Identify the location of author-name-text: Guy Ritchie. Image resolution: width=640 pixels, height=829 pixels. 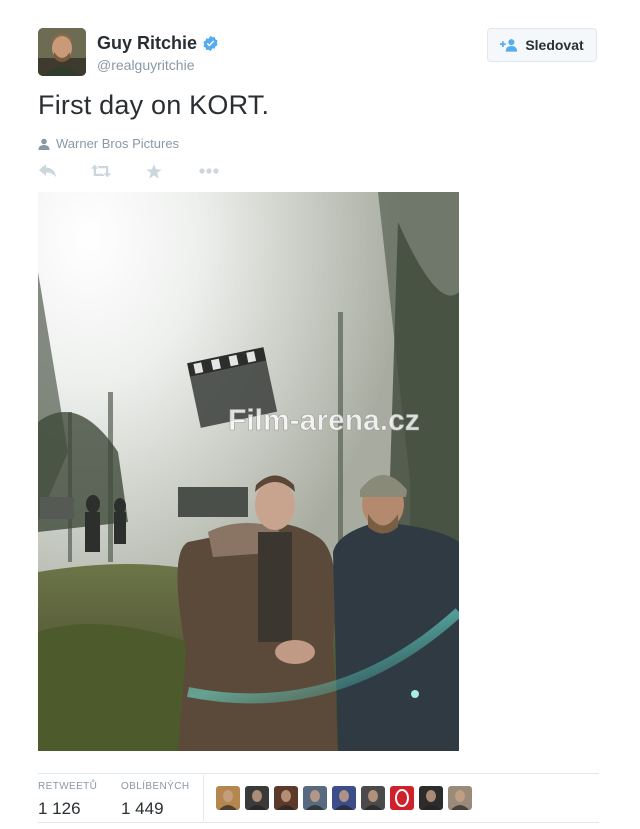
(147, 43).